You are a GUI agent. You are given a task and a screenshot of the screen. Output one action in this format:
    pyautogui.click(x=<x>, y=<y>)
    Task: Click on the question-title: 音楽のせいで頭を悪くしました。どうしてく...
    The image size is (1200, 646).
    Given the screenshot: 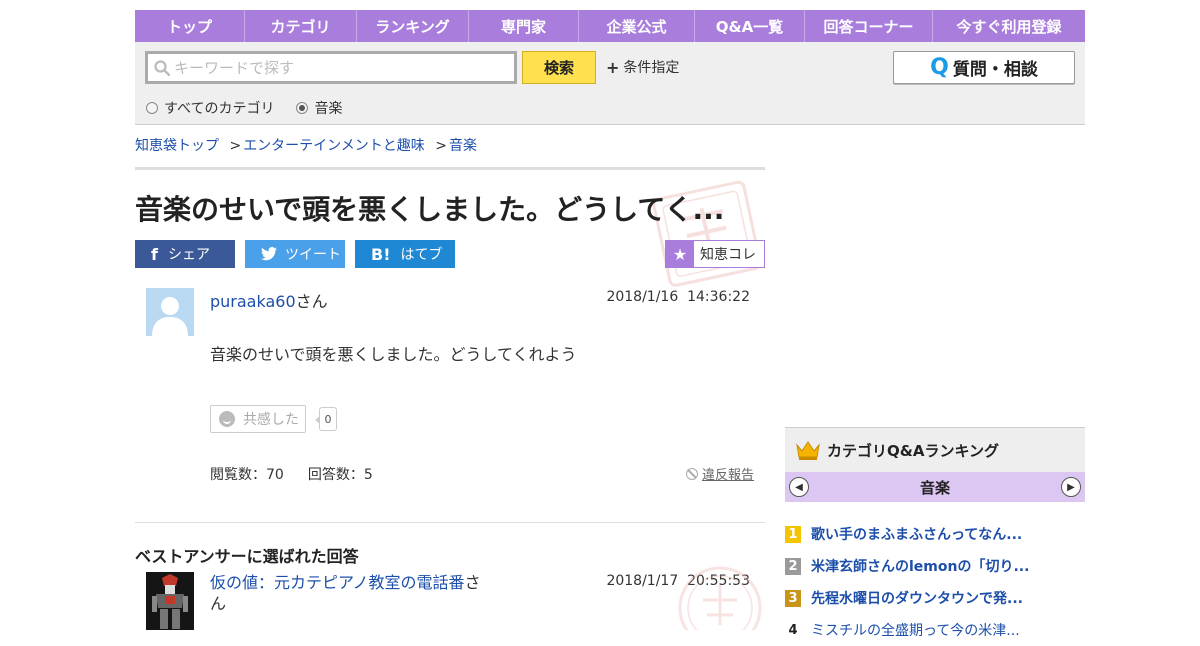 What is the action you would take?
    pyautogui.click(x=430, y=209)
    